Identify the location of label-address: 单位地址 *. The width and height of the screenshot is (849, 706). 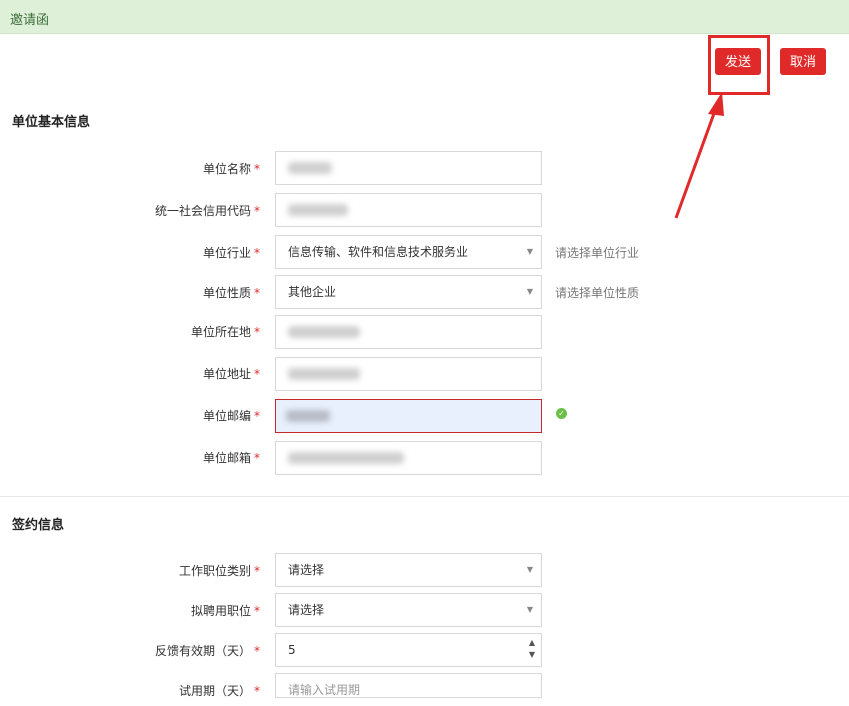
(231, 374).